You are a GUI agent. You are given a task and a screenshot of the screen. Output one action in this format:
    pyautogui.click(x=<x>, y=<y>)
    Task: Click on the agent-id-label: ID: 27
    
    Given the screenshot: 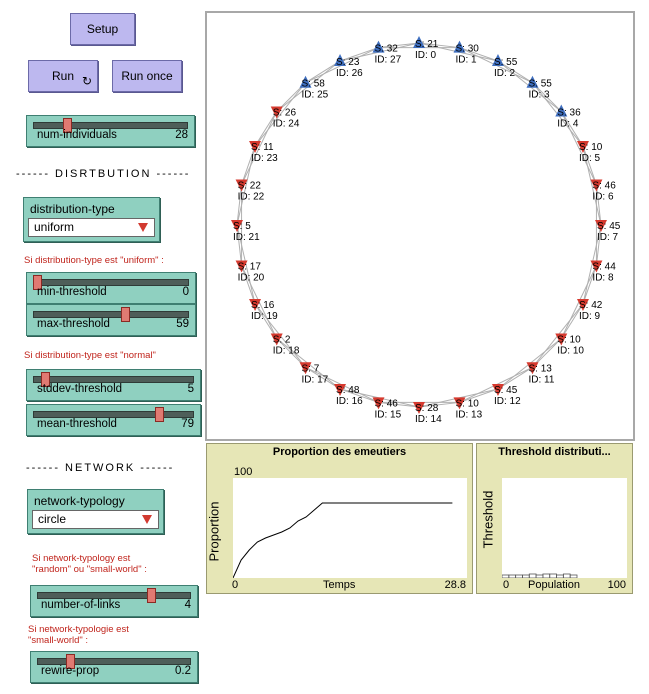 What is the action you would take?
    pyautogui.click(x=388, y=60)
    